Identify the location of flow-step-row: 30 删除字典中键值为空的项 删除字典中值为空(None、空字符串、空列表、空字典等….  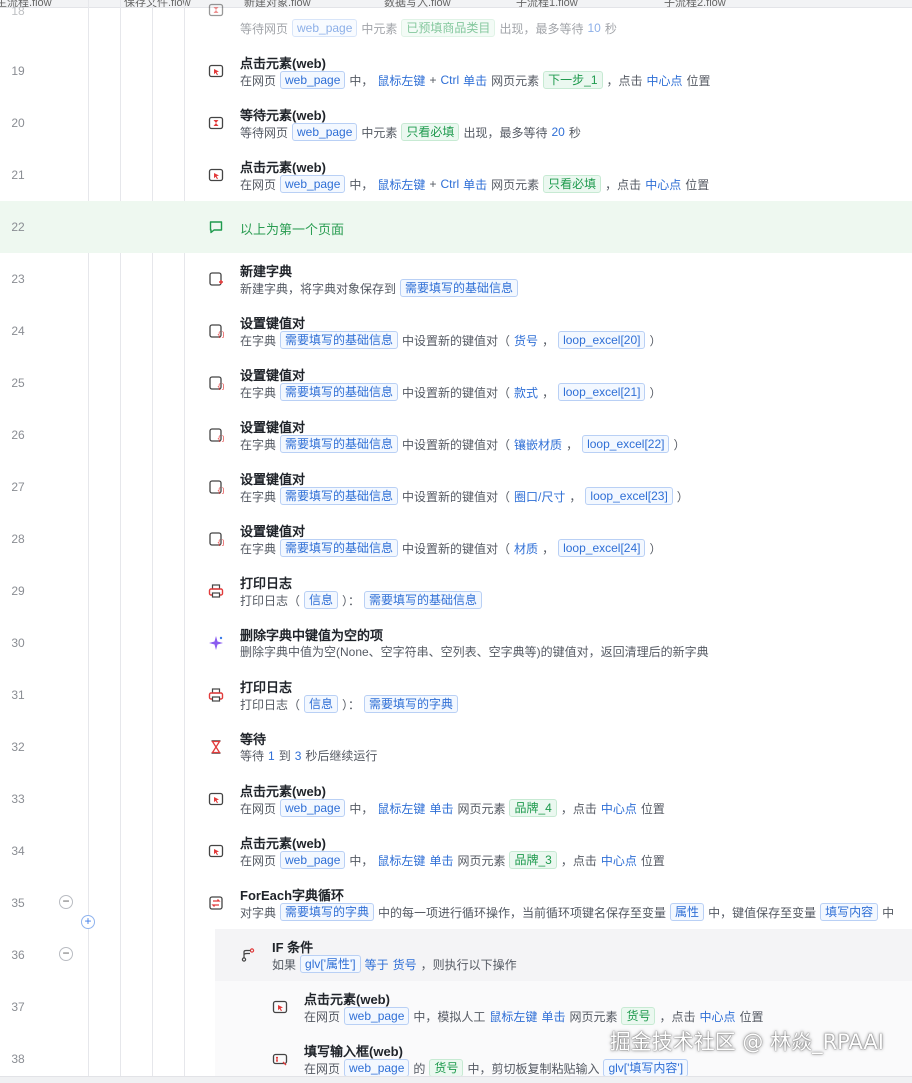
(456, 643).